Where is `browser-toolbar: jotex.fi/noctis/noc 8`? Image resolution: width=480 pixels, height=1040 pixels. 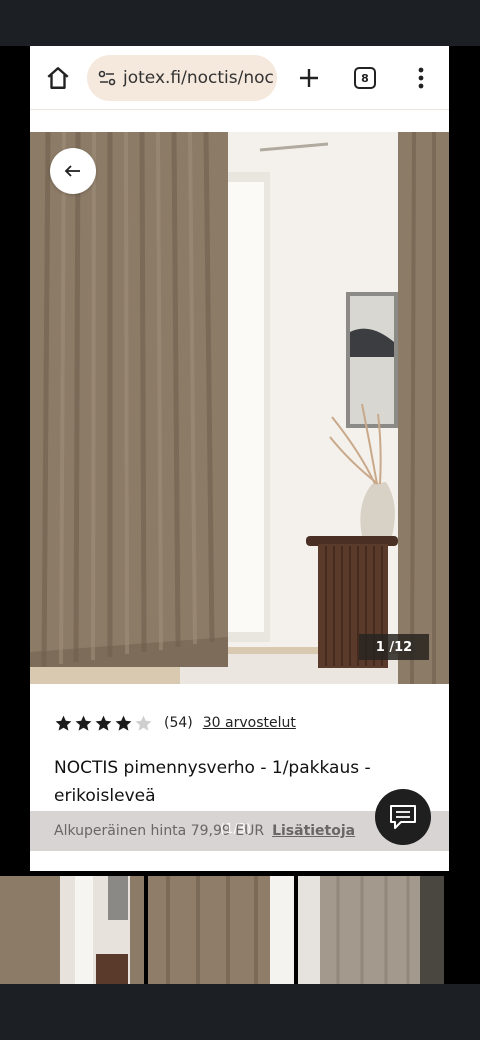 browser-toolbar: jotex.fi/noctis/noc 8 is located at coordinates (239, 78).